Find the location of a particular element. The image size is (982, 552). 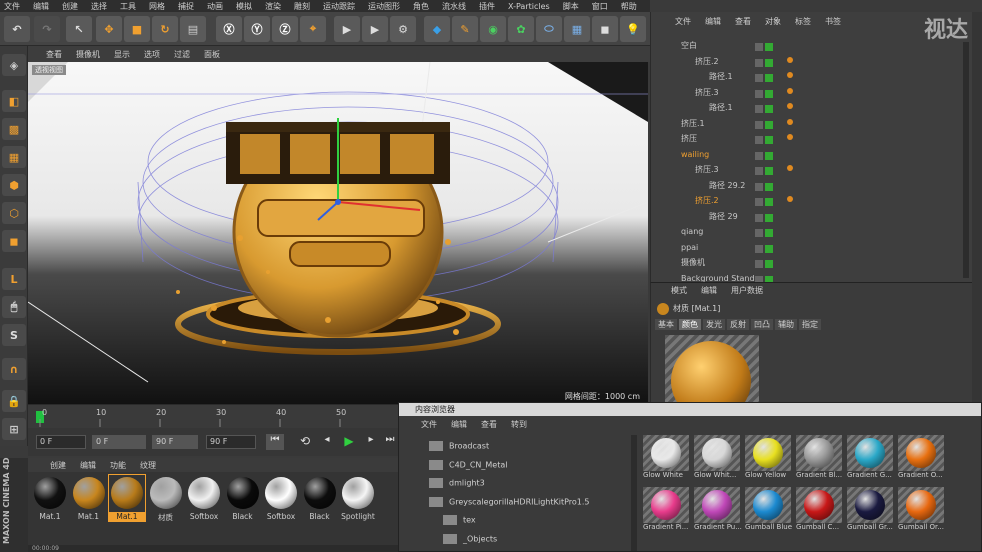

menu-item: 角色 is located at coordinates (421, 6).